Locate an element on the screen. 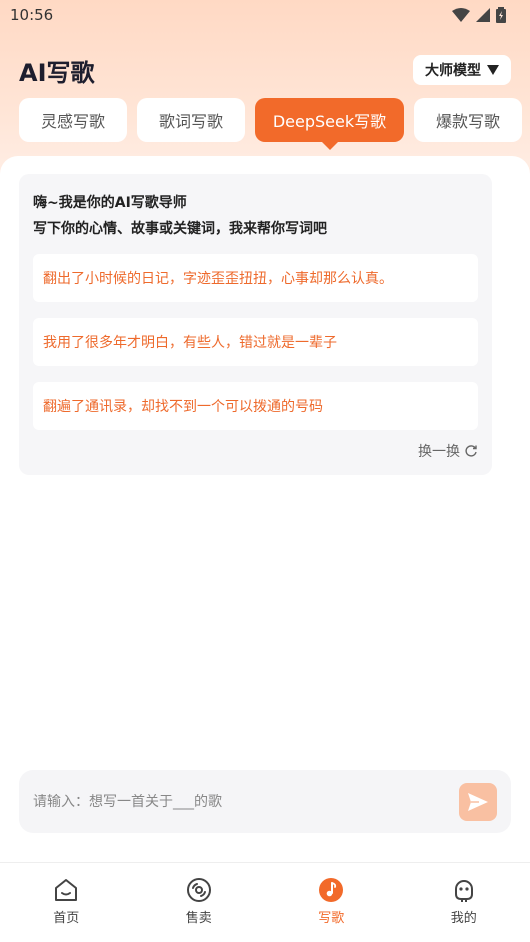  nav-label-write-song: 写歌 is located at coordinates (331, 918).